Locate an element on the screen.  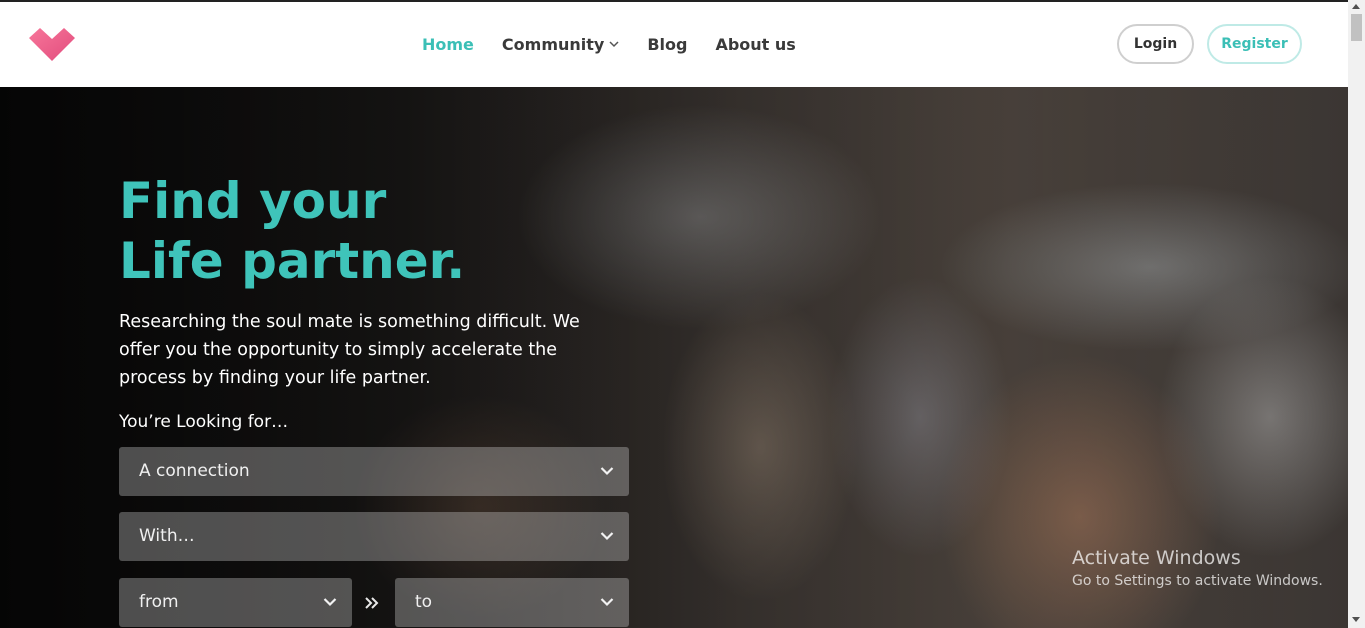
nav-home: Home is located at coordinates (448, 44).